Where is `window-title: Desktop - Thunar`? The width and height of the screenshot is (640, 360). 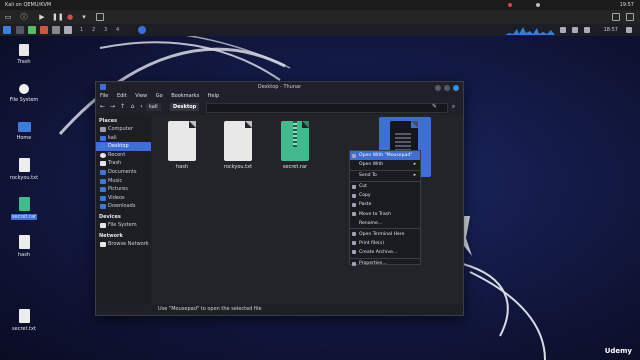 window-title: Desktop - Thunar is located at coordinates (279, 87).